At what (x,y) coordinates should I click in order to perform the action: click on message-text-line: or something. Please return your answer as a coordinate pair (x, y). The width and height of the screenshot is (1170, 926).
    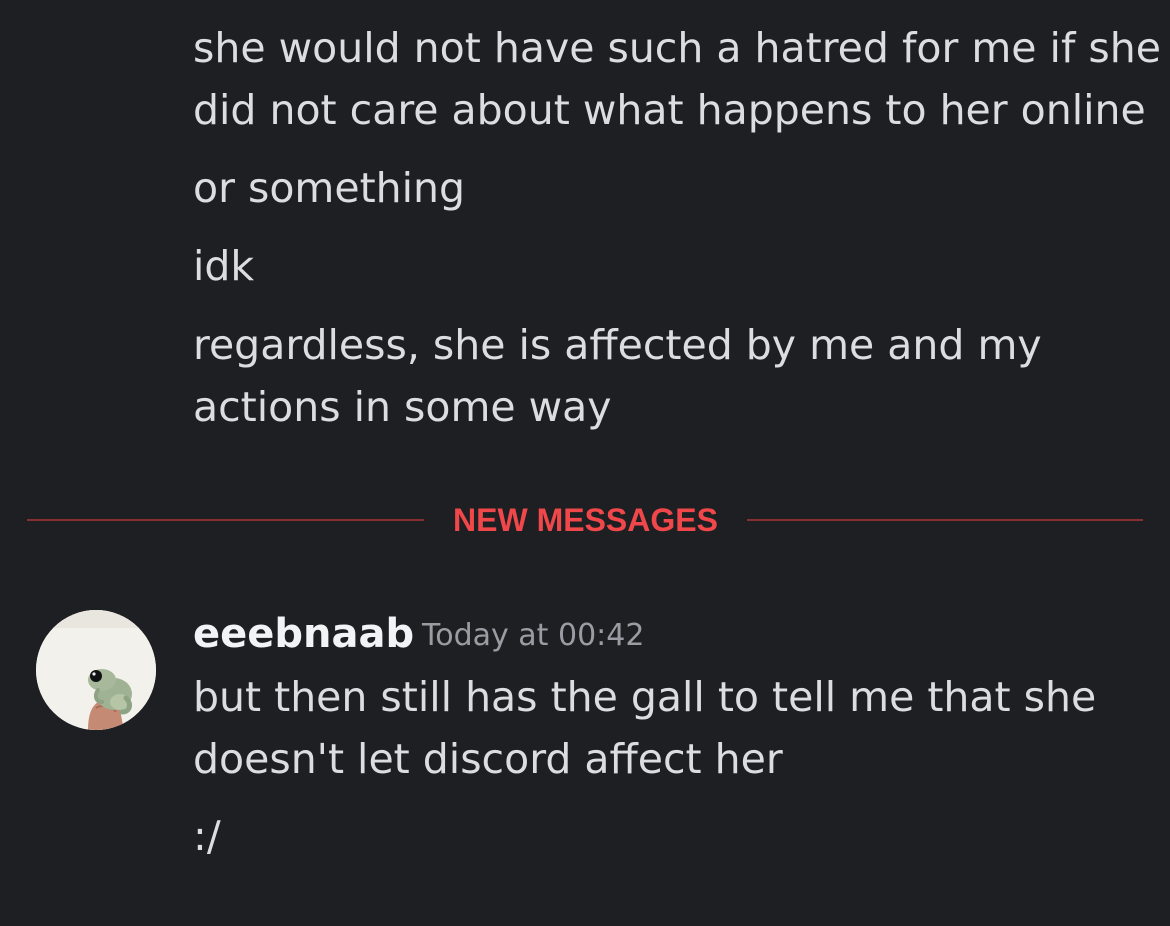
    Looking at the image, I should click on (329, 188).